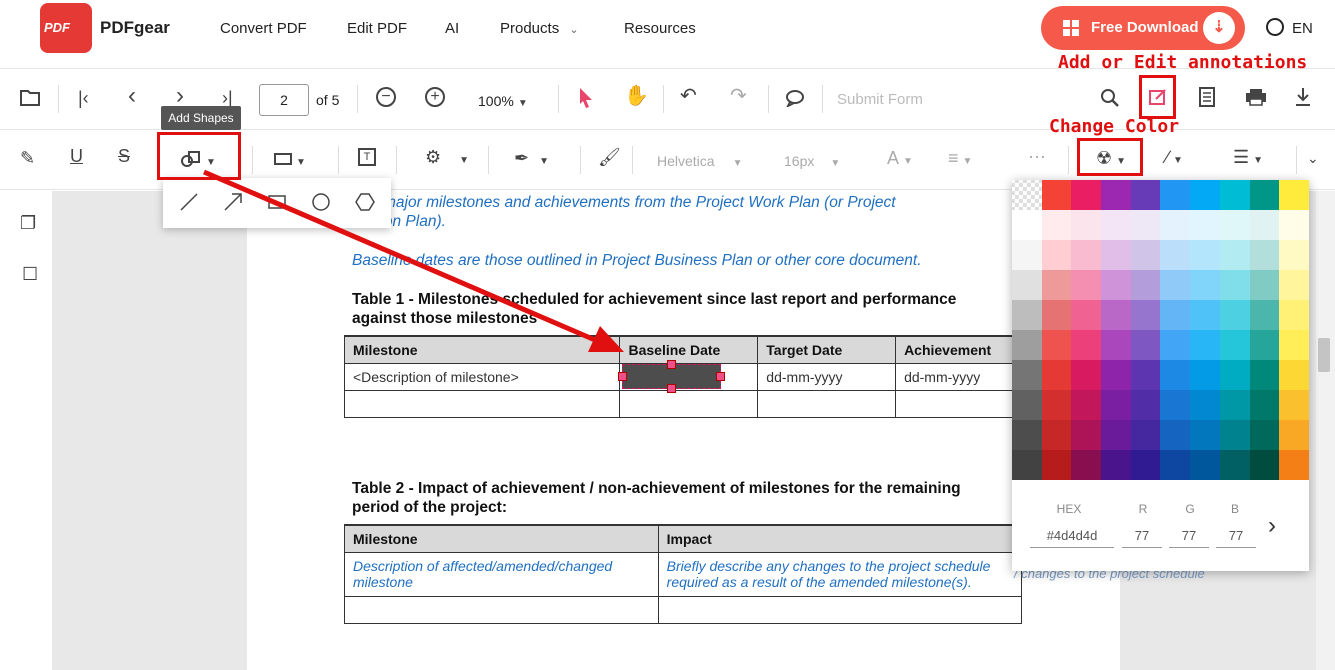 Image resolution: width=1335 pixels, height=670 pixels. I want to click on transparent-swatch, so click(1027, 195).